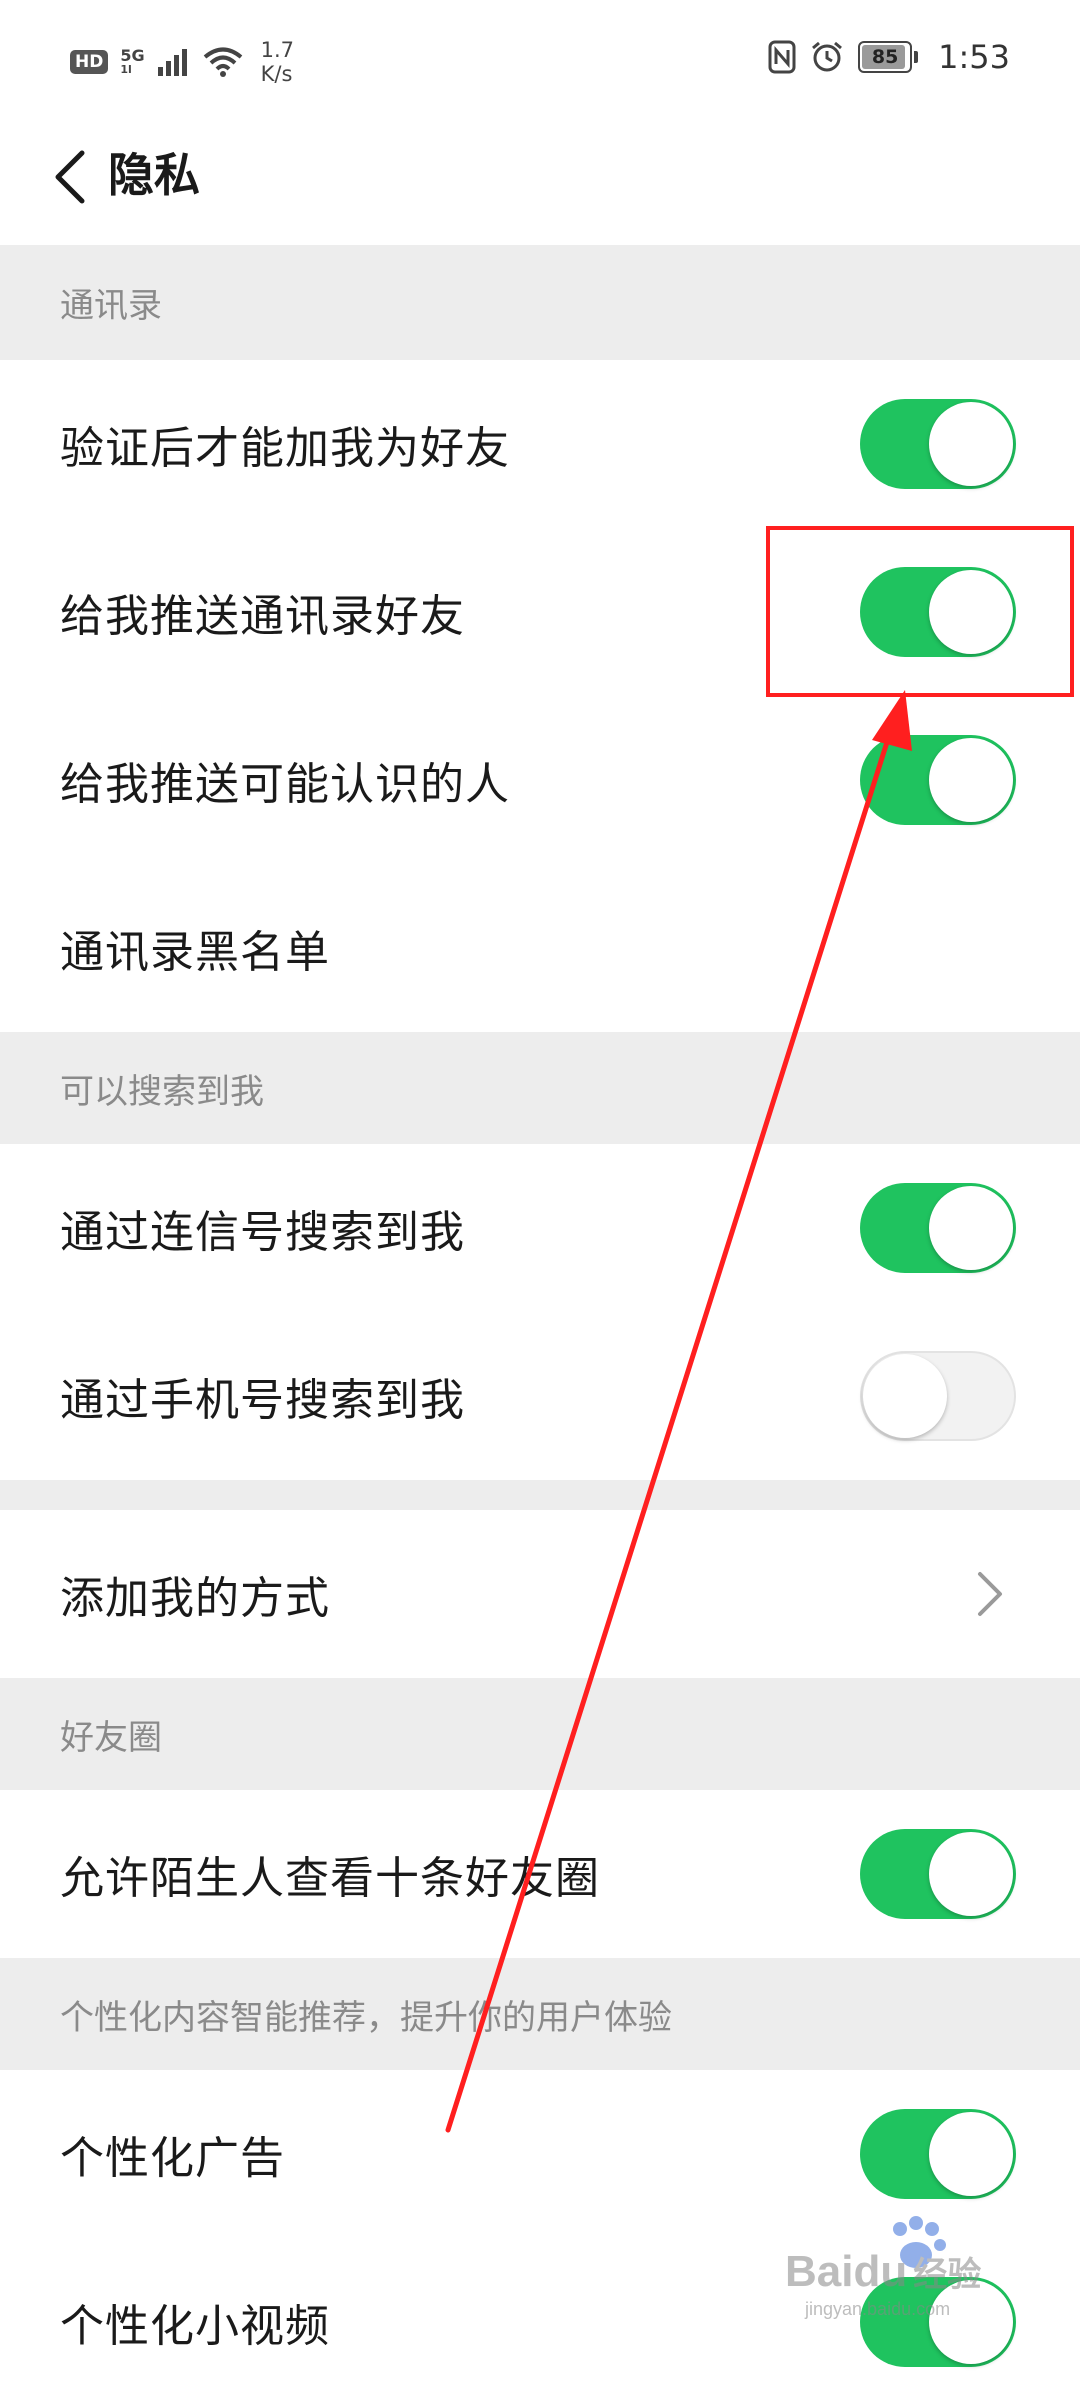 The image size is (1080, 2406). Describe the element at coordinates (285, 448) in the screenshot. I see `setting-label: 验证后才能加我为好友` at that location.